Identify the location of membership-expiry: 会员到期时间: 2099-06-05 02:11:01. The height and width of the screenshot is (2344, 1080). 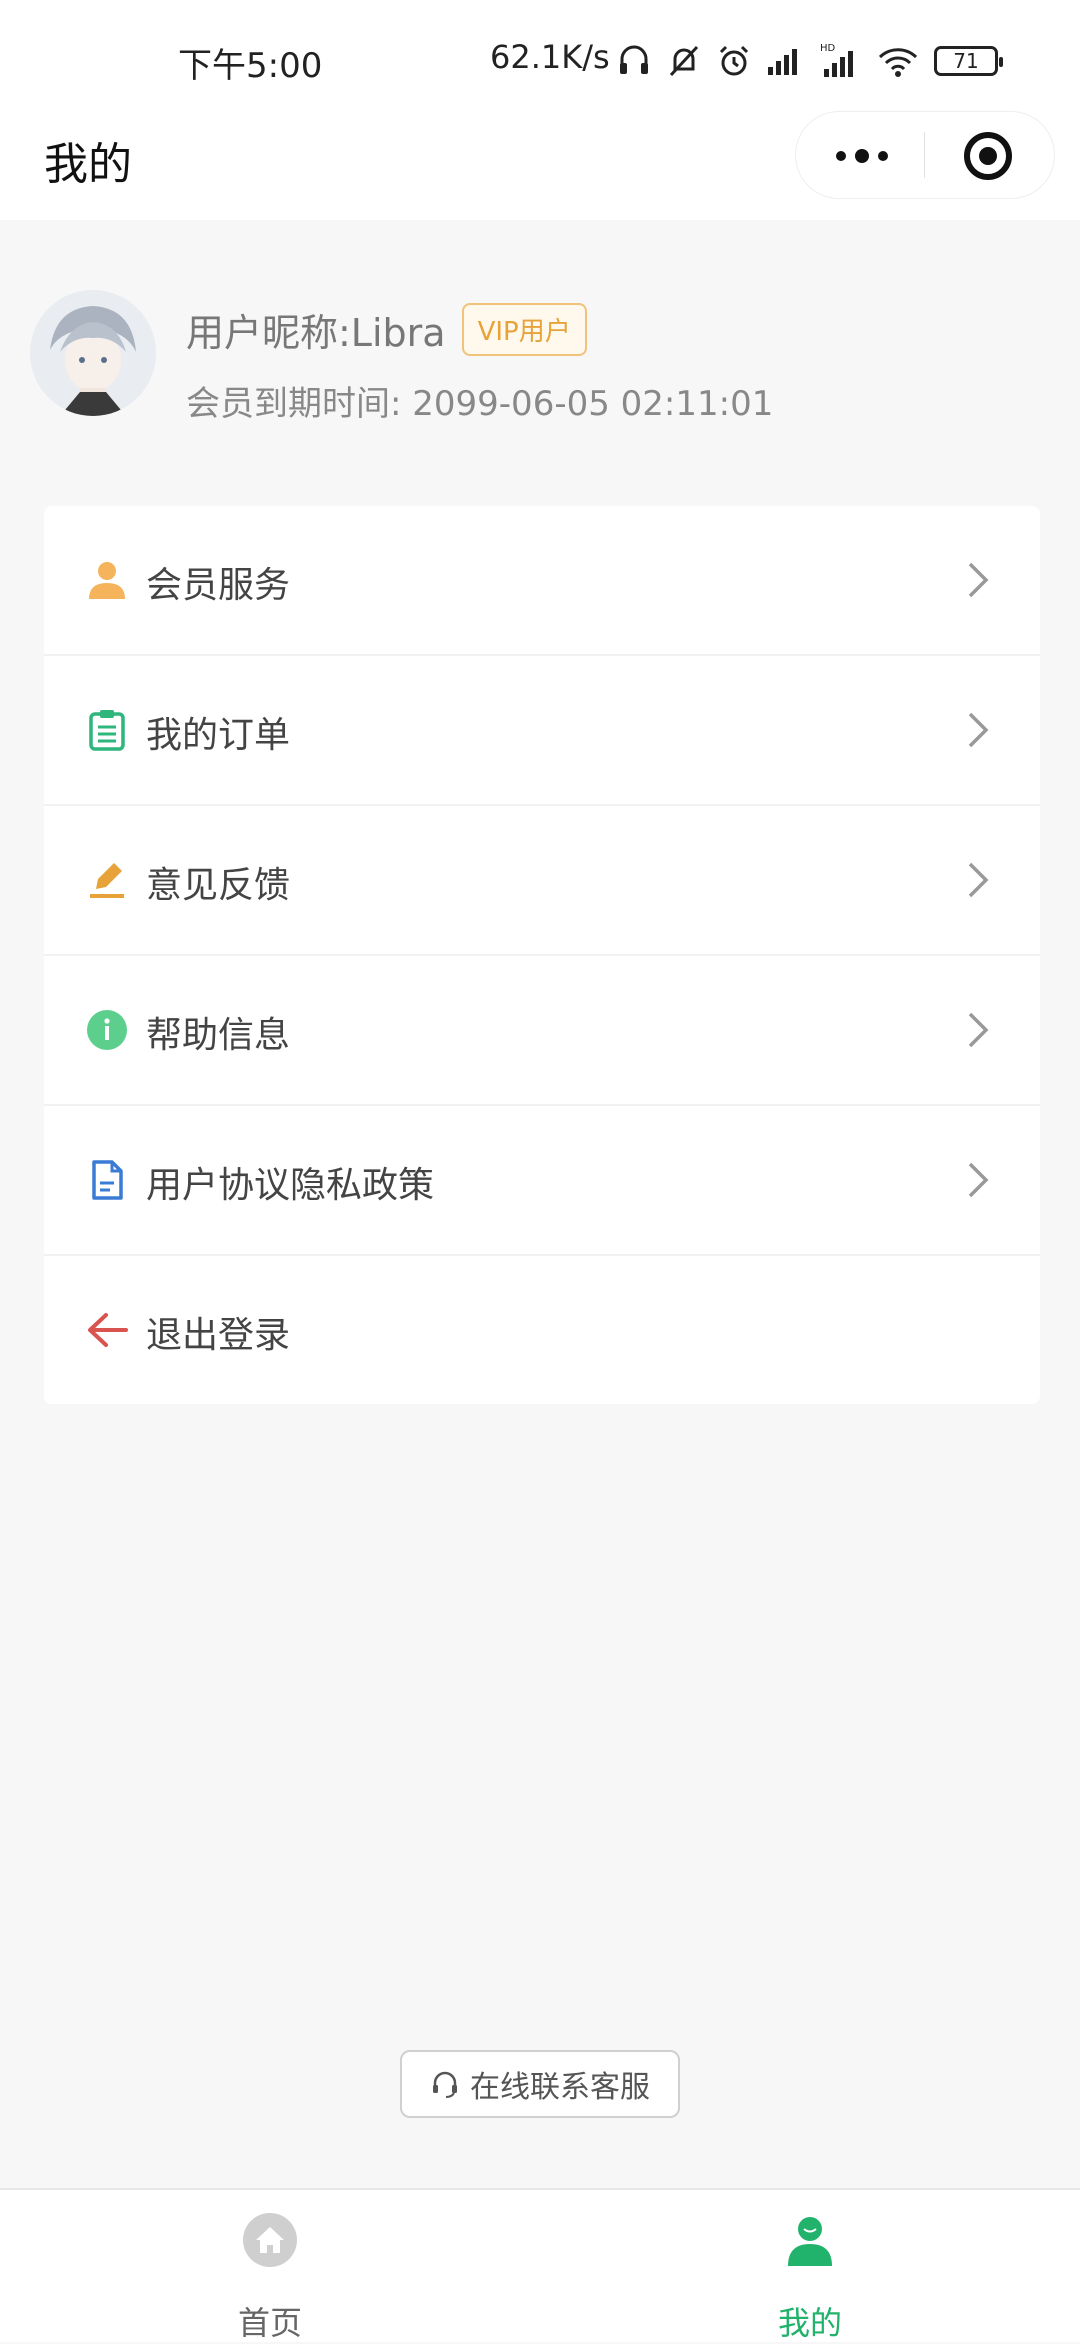
(480, 404).